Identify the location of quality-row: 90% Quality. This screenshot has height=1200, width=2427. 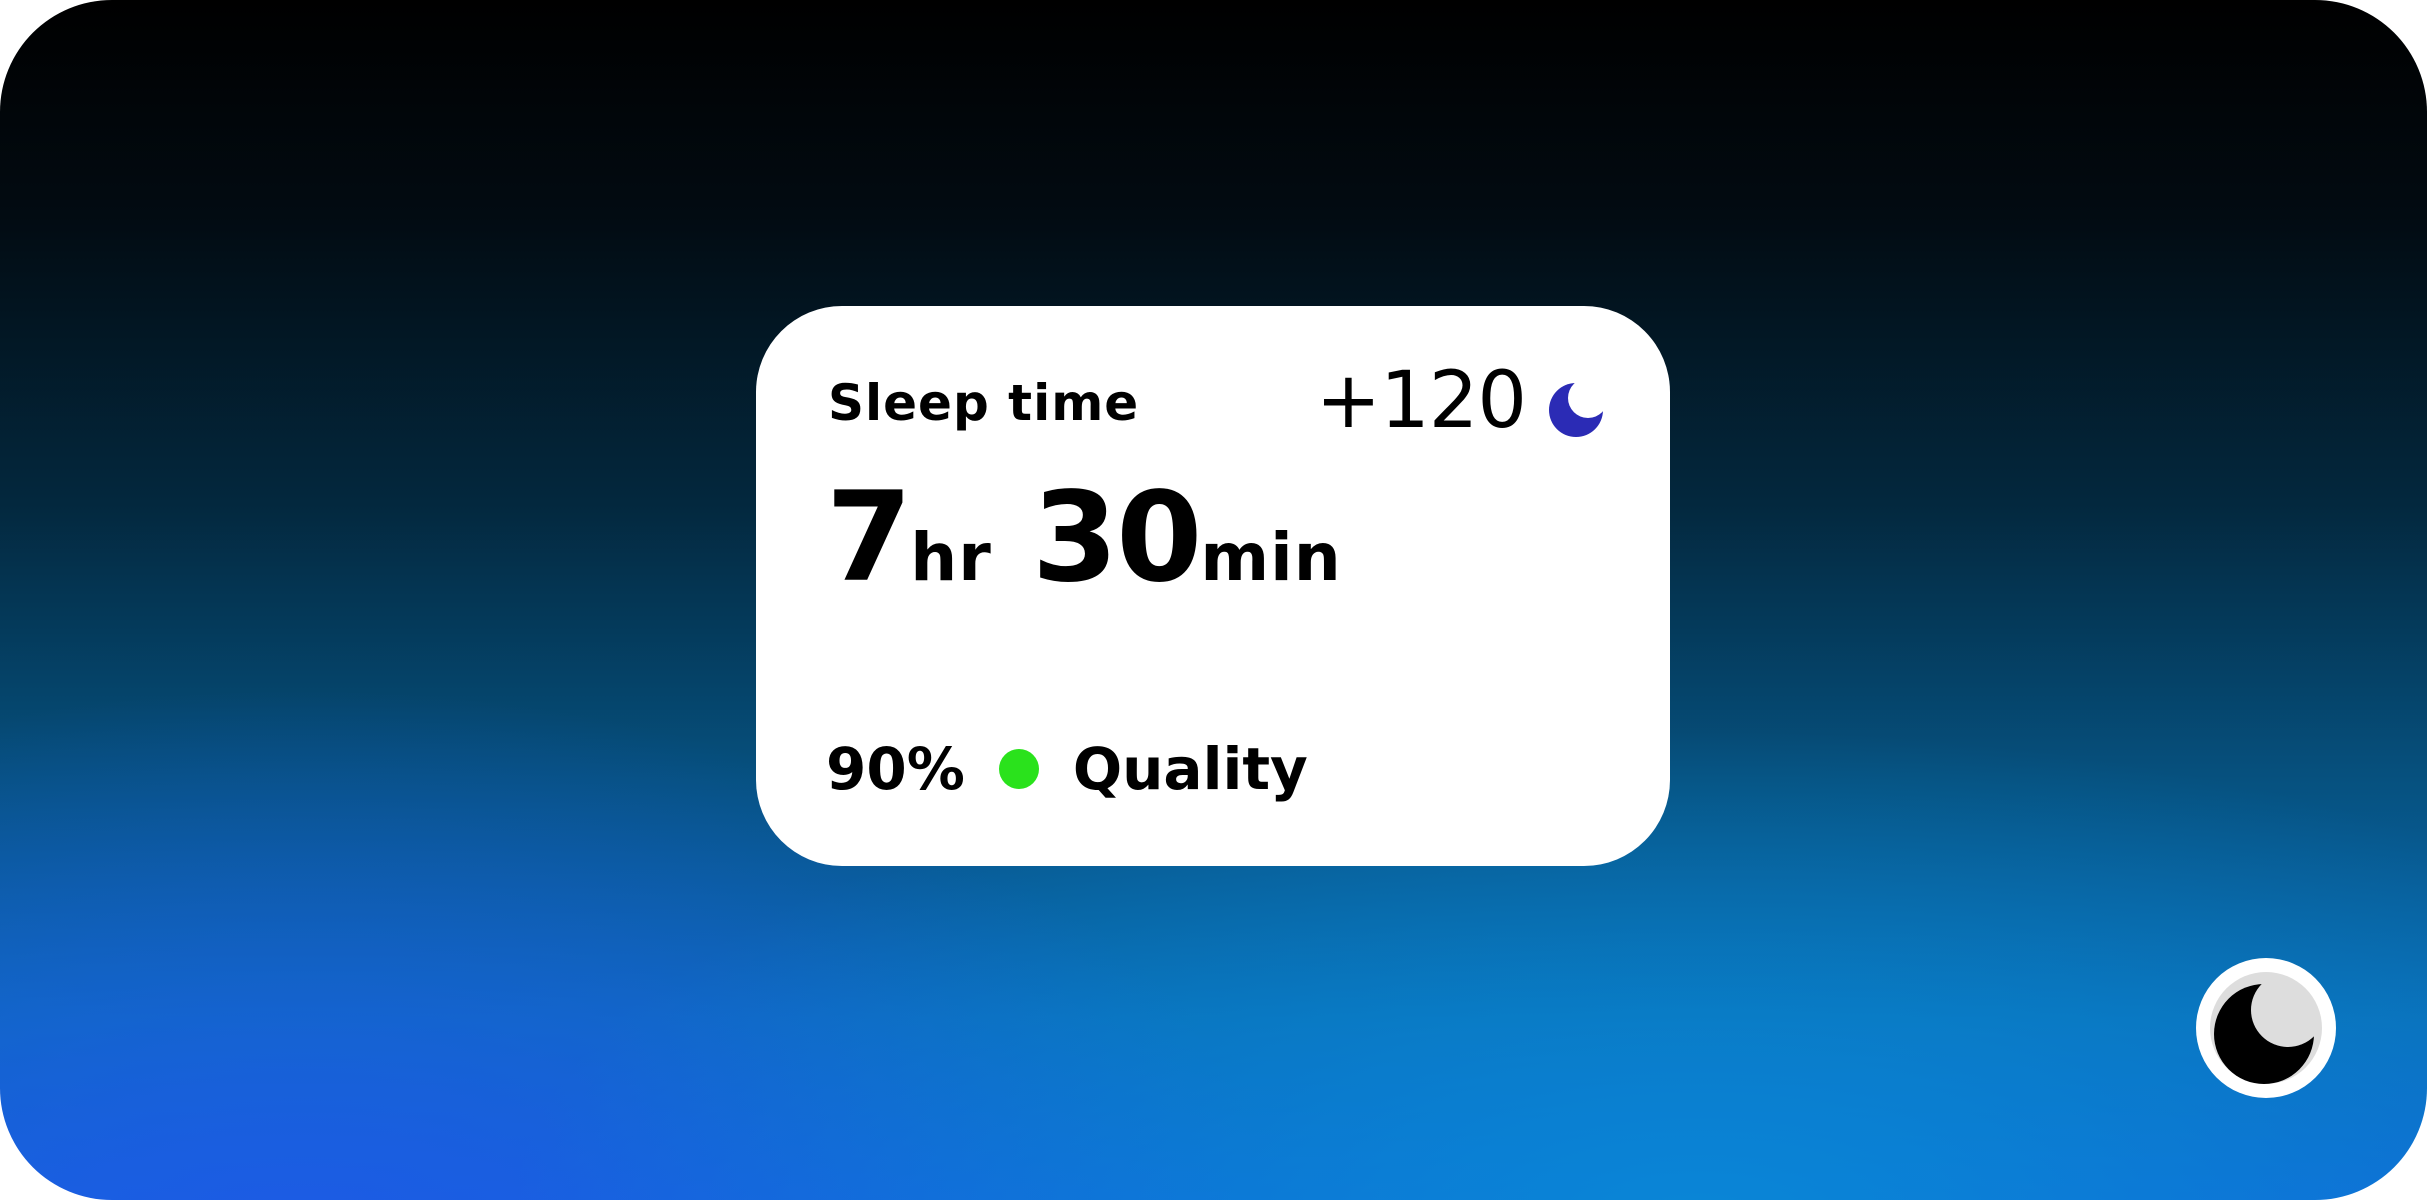
(1067, 769).